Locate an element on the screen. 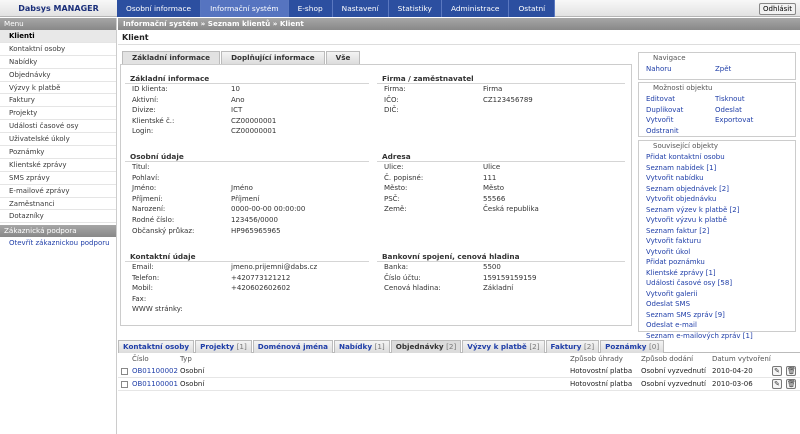 The height and width of the screenshot is (434, 800). sidebar-item-poznamky: Poznámky is located at coordinates (58, 152).